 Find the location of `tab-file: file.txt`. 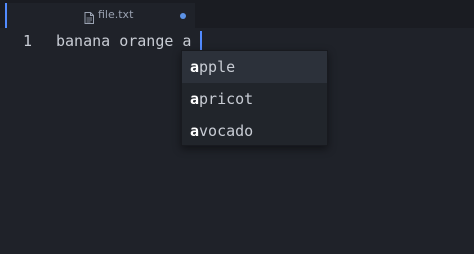

tab-file: file.txt is located at coordinates (100, 15).